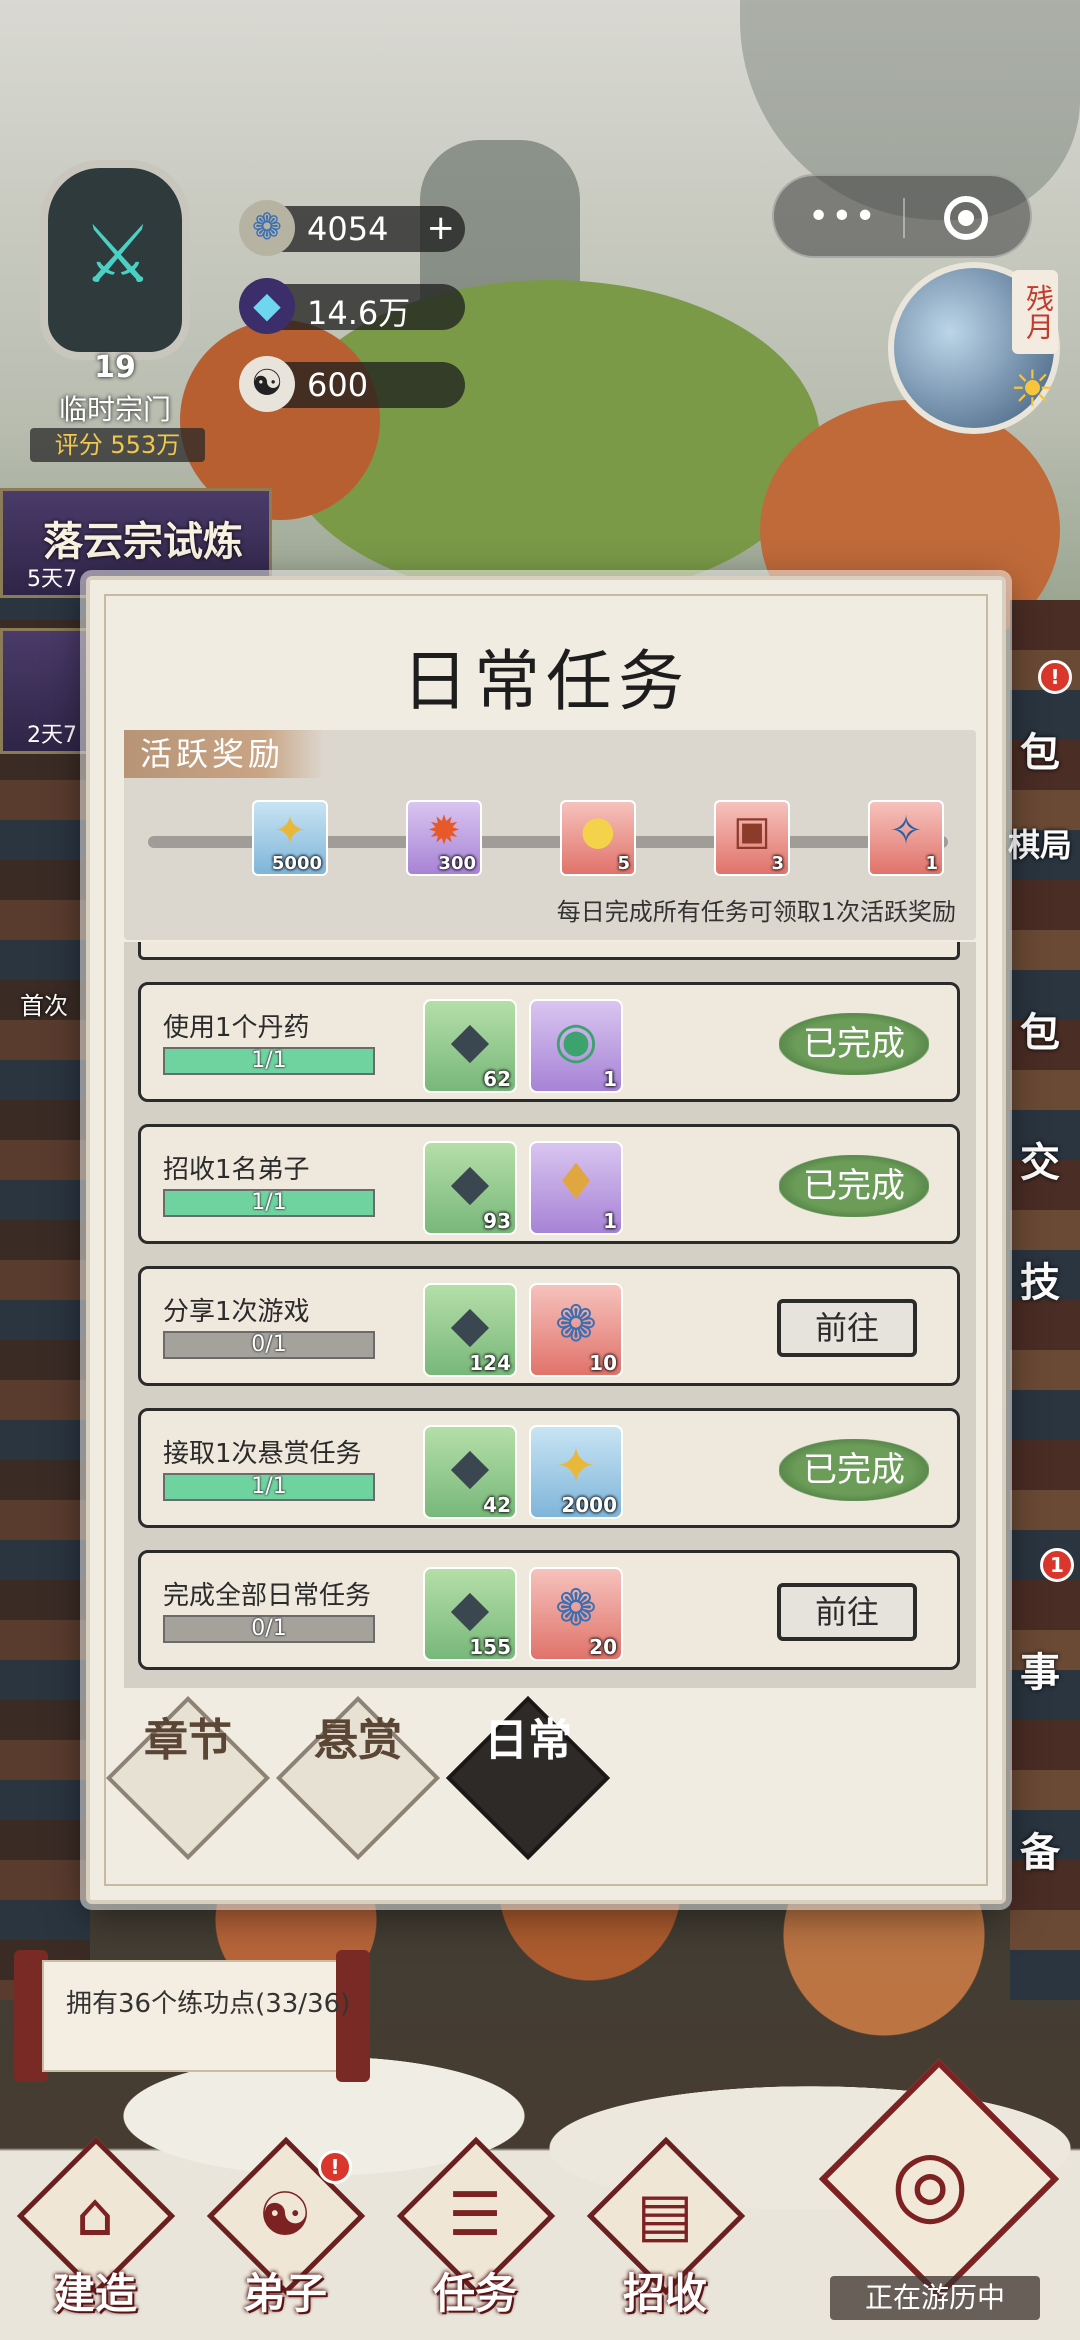 Image resolution: width=1080 pixels, height=2340 pixels. Describe the element at coordinates (843, 216) in the screenshot. I see `more-icon: •••` at that location.